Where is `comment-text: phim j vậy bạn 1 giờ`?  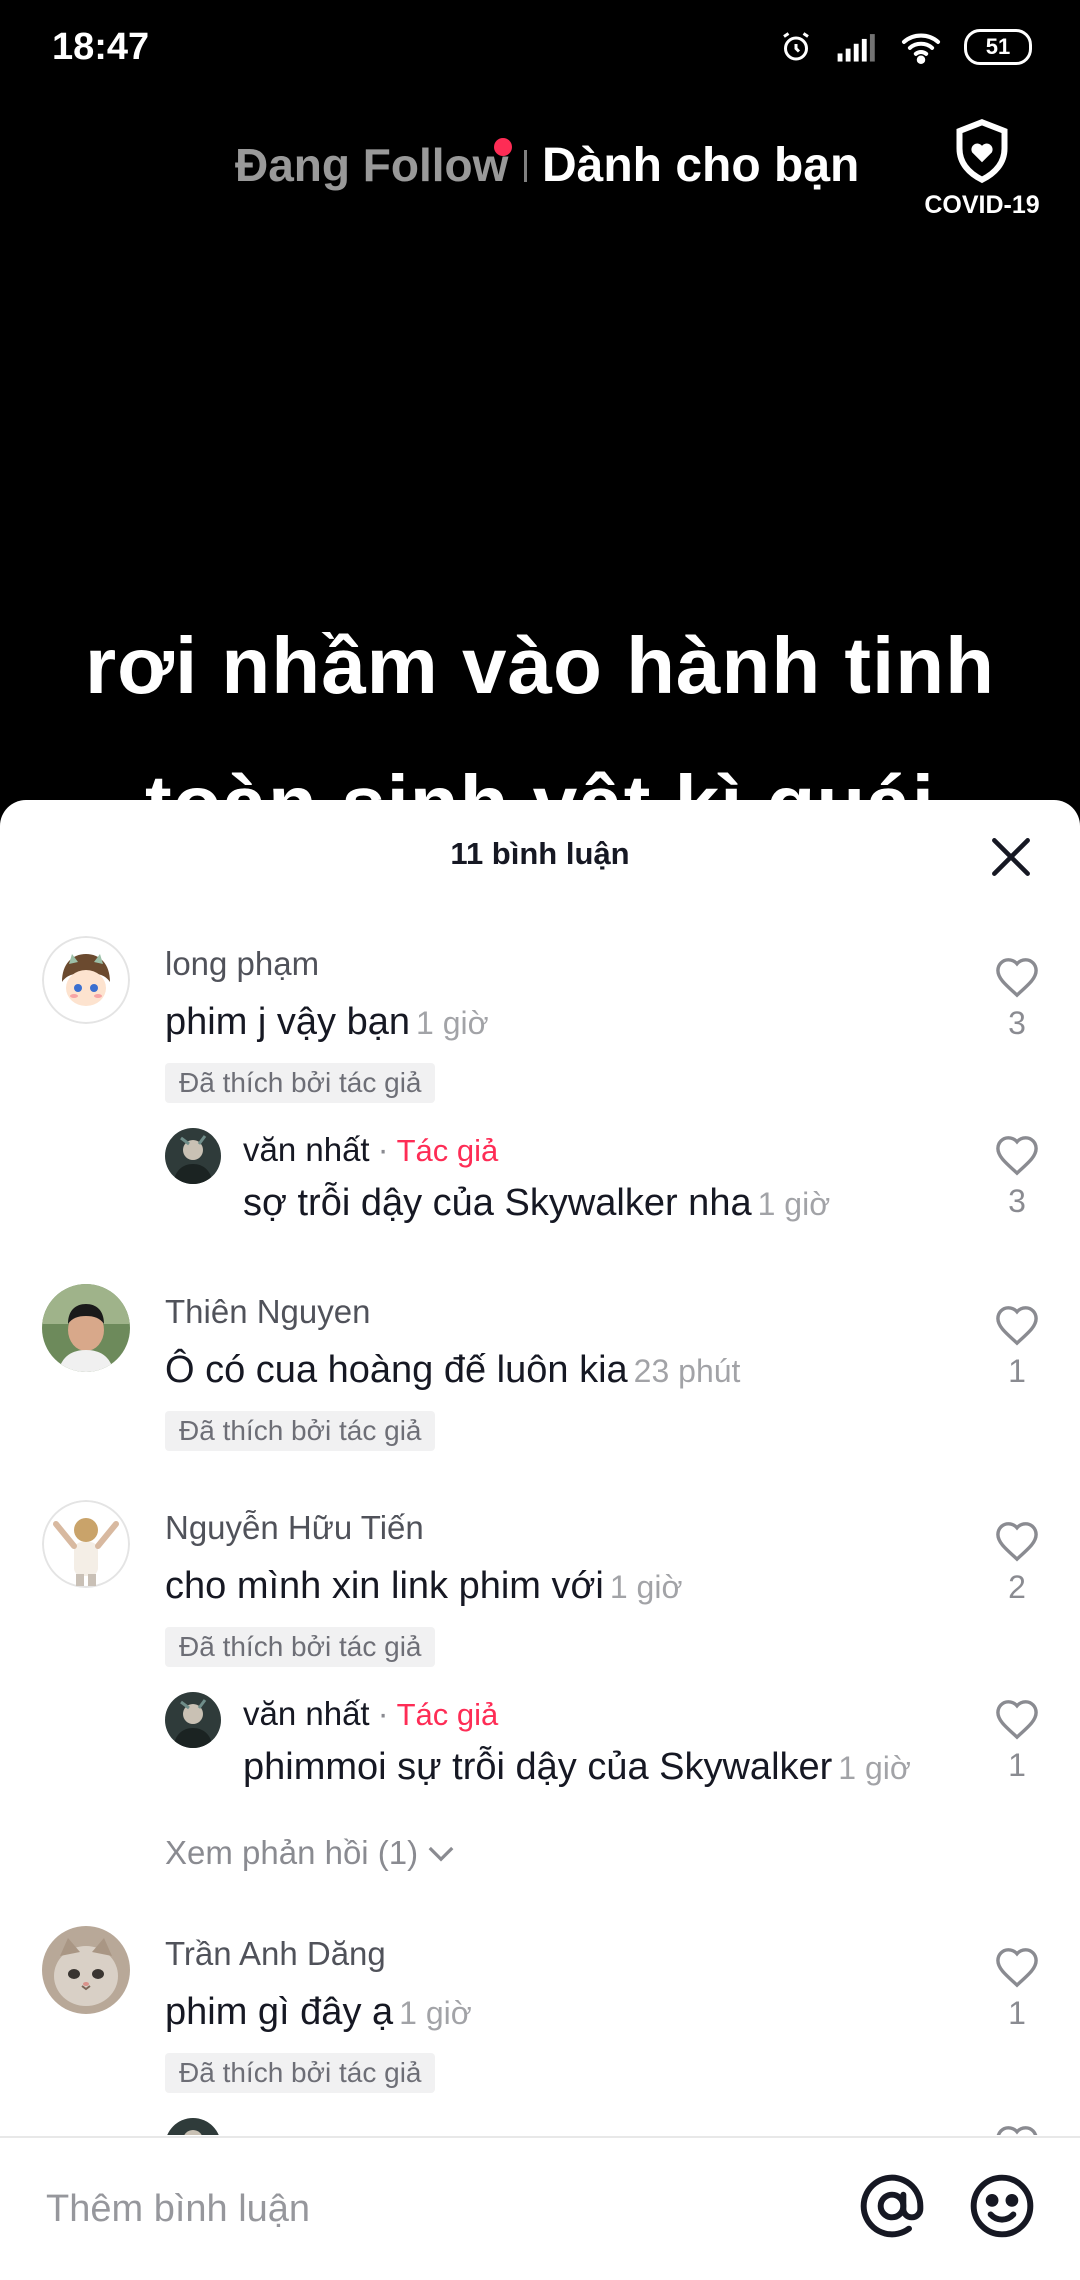
comment-text: phim j vậy bạn 1 giờ is located at coordinates (562, 1022).